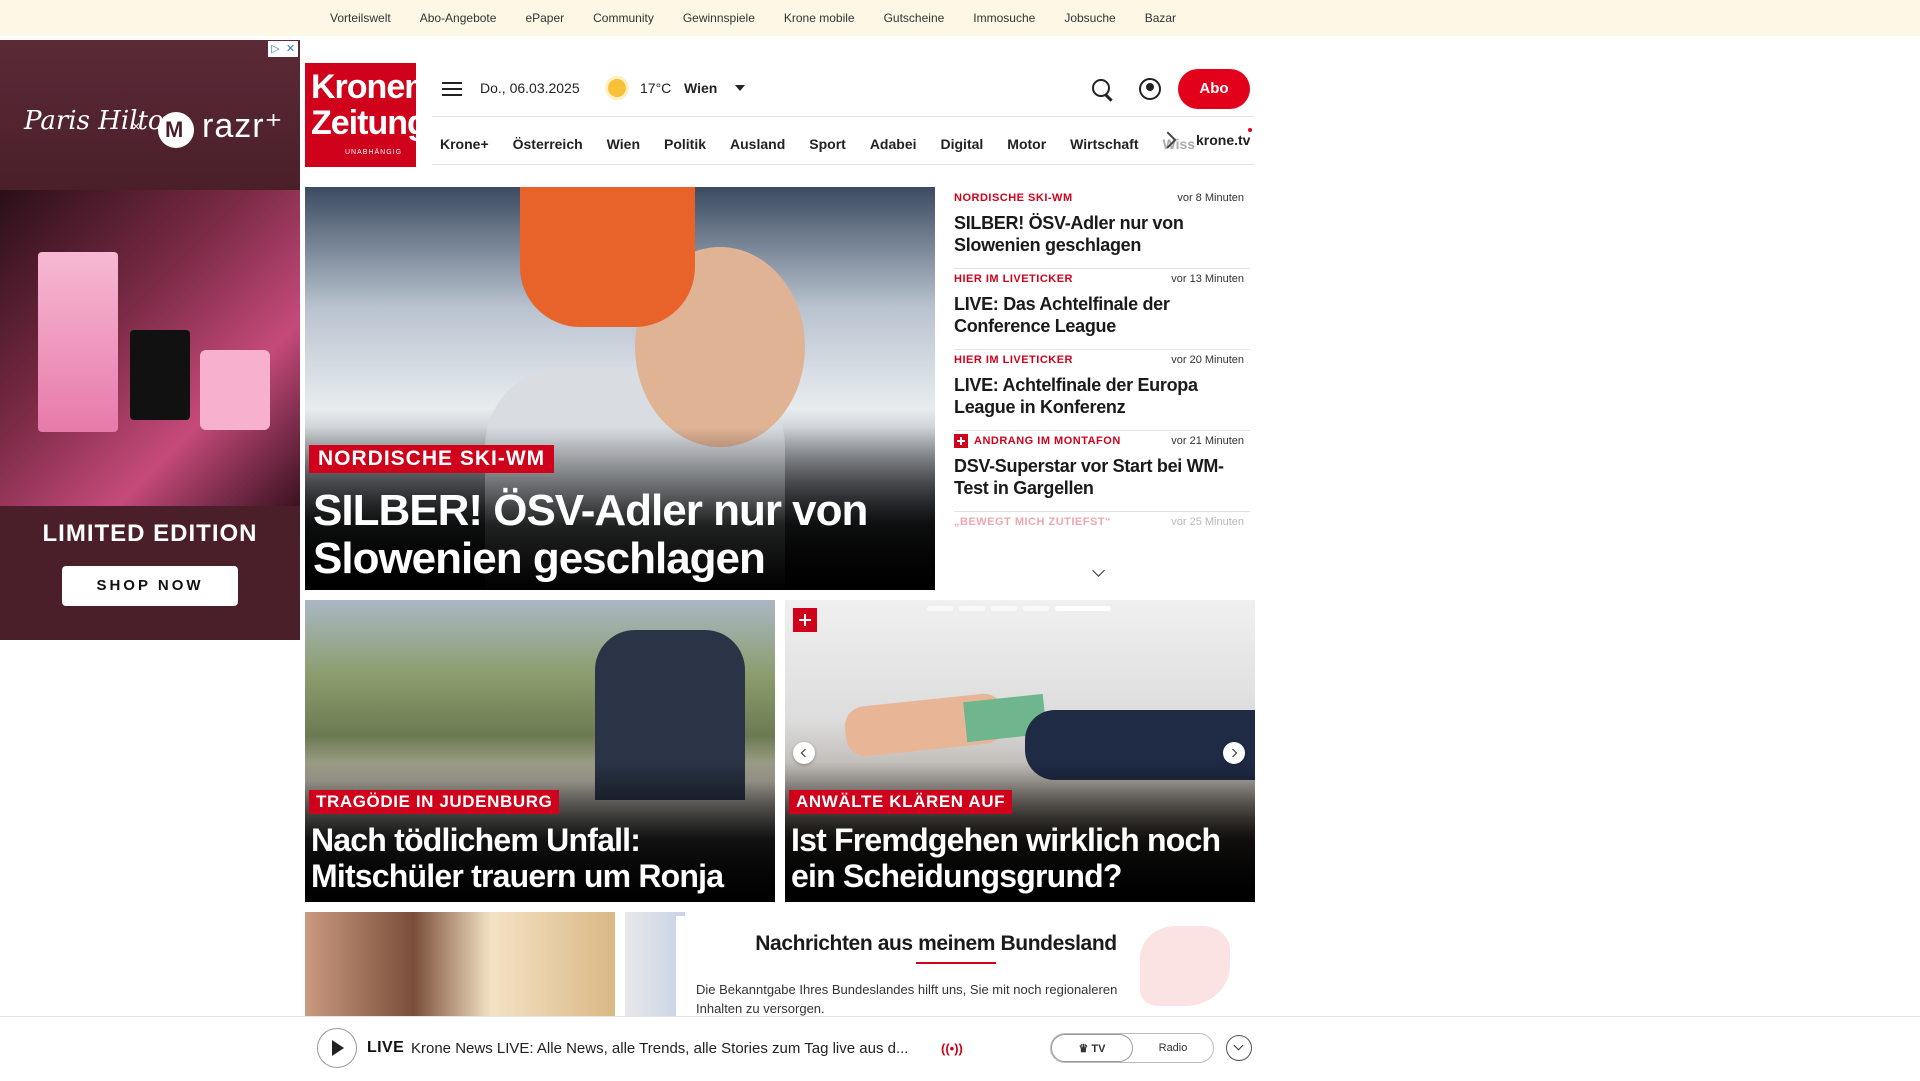  What do you see at coordinates (150, 533) in the screenshot?
I see `ad-headline: LIMITED EDITION` at bounding box center [150, 533].